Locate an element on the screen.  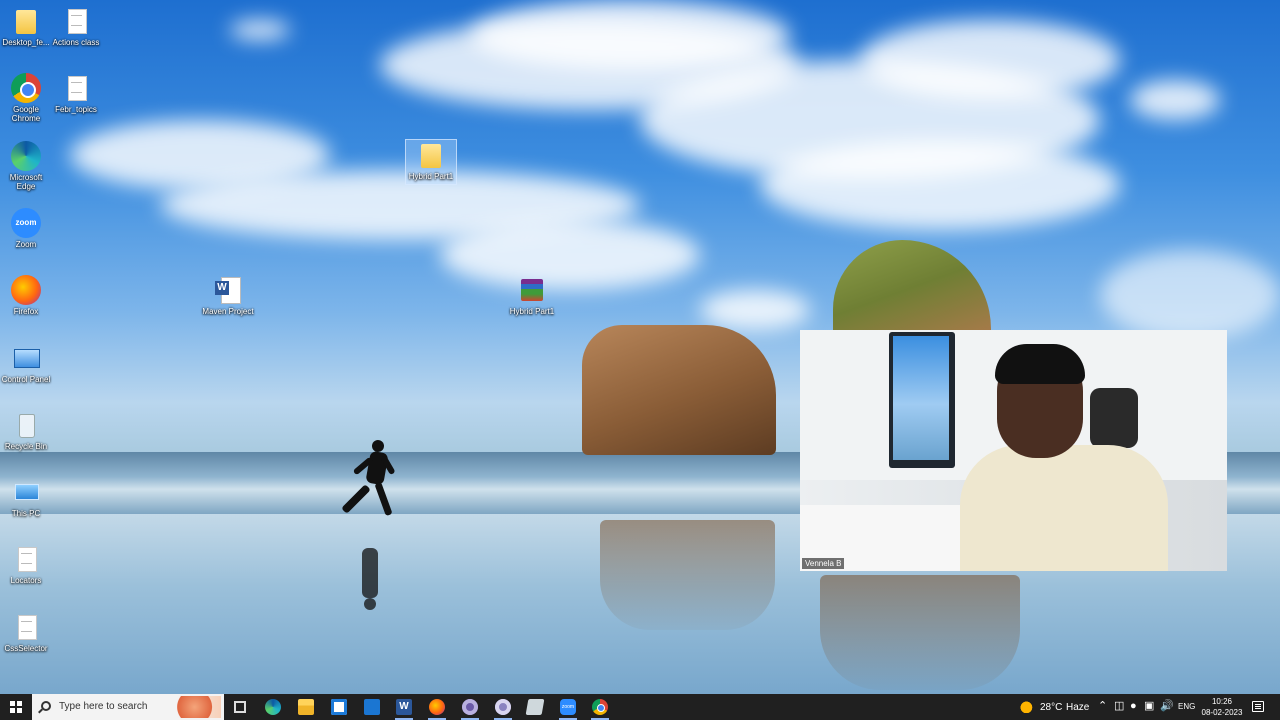
language-indicator: ENG is located at coordinates (1186, 711).